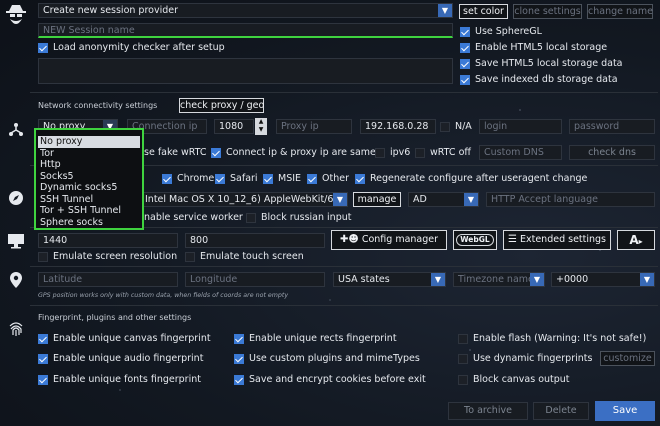  What do you see at coordinates (221, 105) in the screenshot?
I see `check-proxy-button: check proxy / geo` at bounding box center [221, 105].